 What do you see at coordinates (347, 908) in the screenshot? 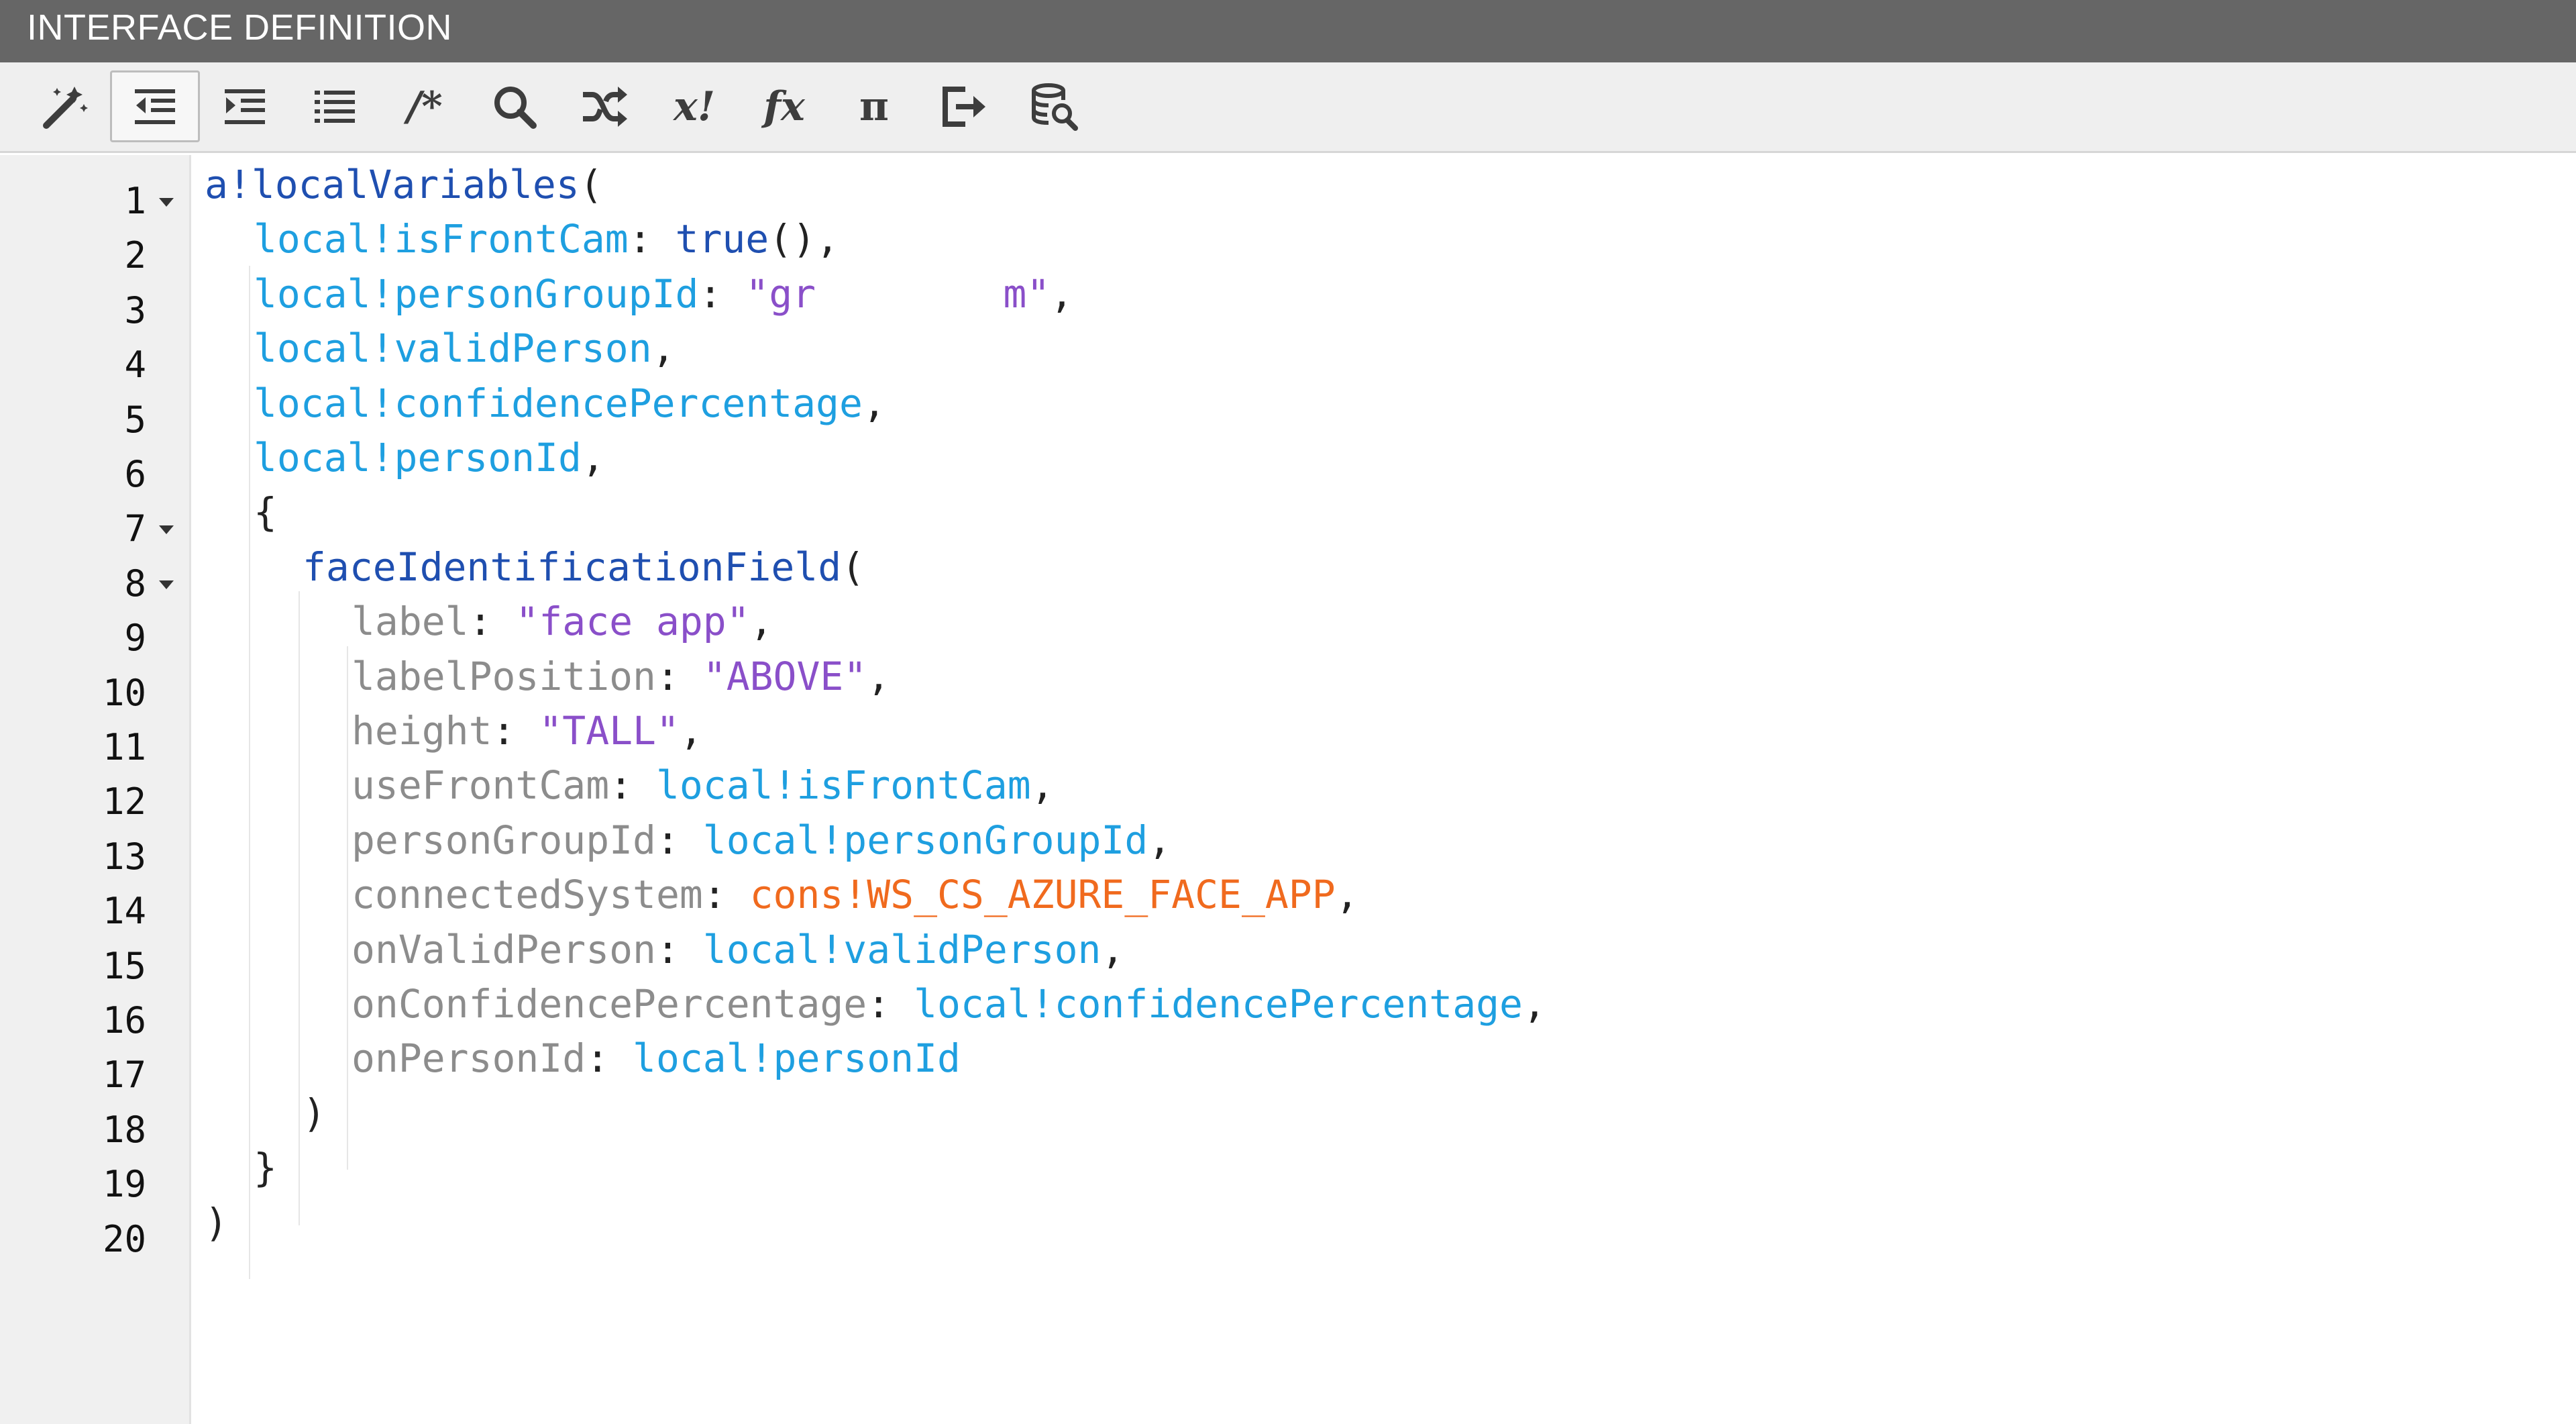
I see `indent-guide` at bounding box center [347, 908].